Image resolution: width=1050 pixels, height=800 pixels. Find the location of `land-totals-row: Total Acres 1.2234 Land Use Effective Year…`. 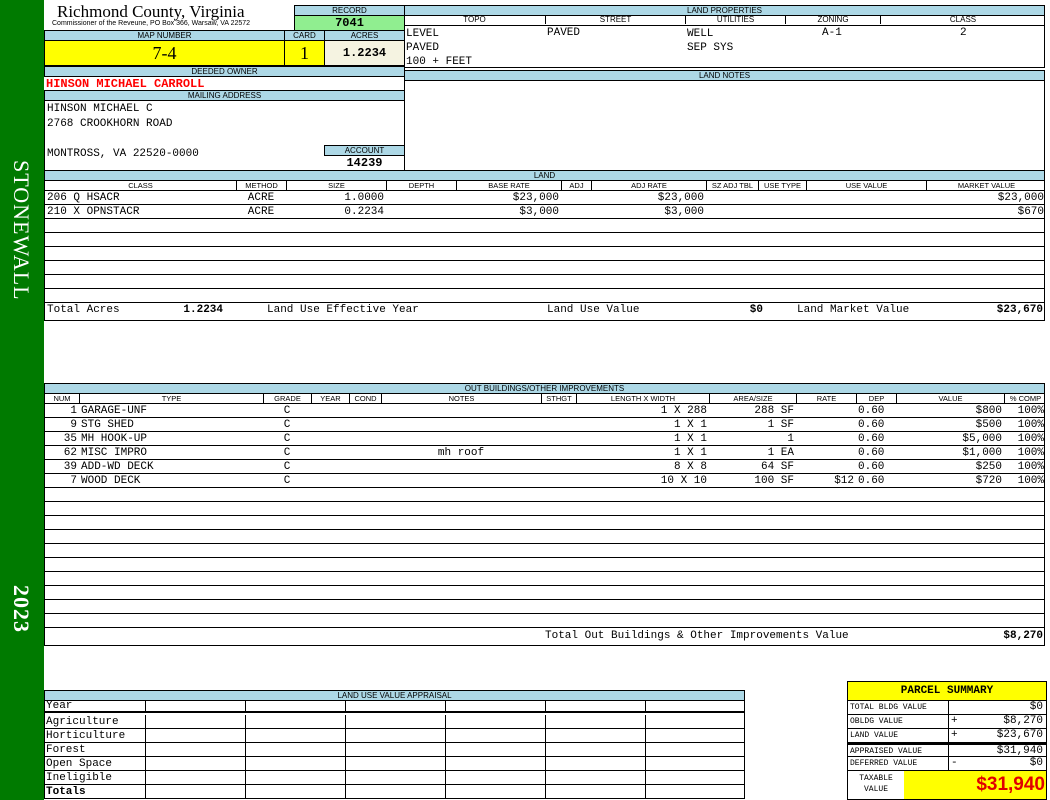

land-totals-row: Total Acres 1.2234 Land Use Effective Year… is located at coordinates (544, 310).